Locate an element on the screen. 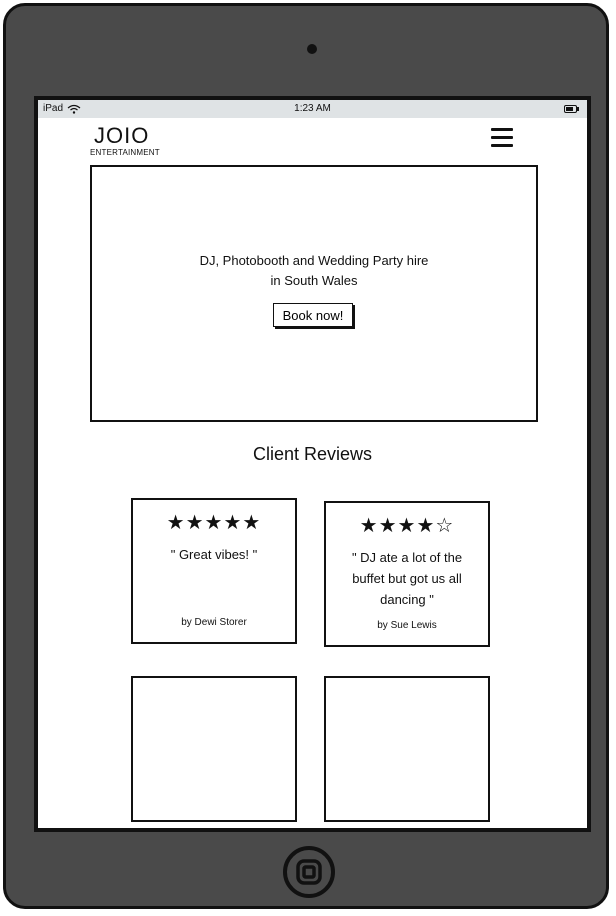 This screenshot has height=916, width=616. status-bar: iPad 1:23 AM is located at coordinates (312, 109).